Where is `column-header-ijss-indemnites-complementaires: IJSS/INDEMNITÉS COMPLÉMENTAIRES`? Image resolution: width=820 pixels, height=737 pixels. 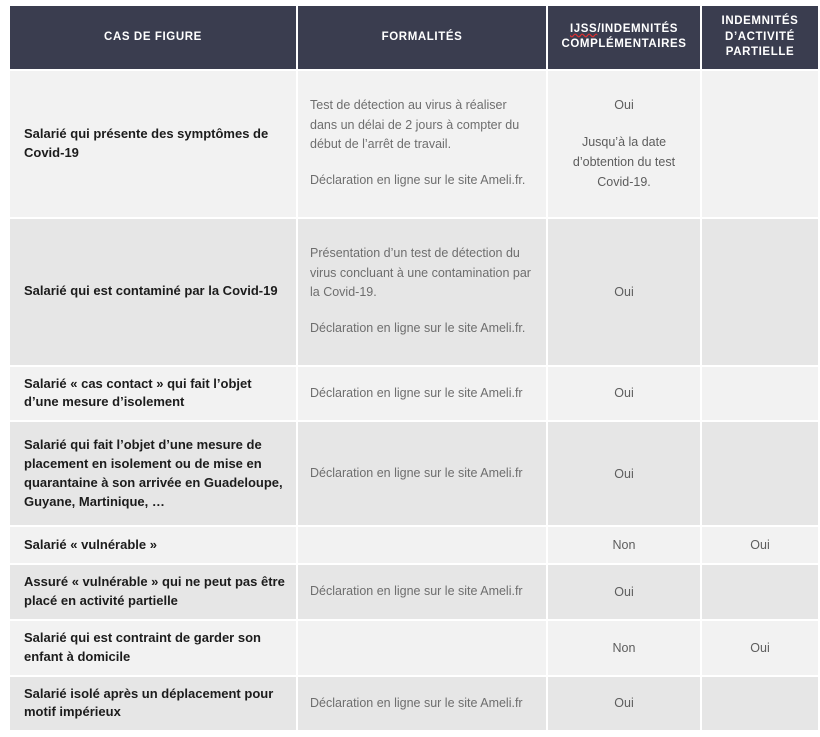
column-header-ijss-indemnites-complementaires: IJSS/INDEMNITÉS COMPLÉMENTAIRES is located at coordinates (624, 37).